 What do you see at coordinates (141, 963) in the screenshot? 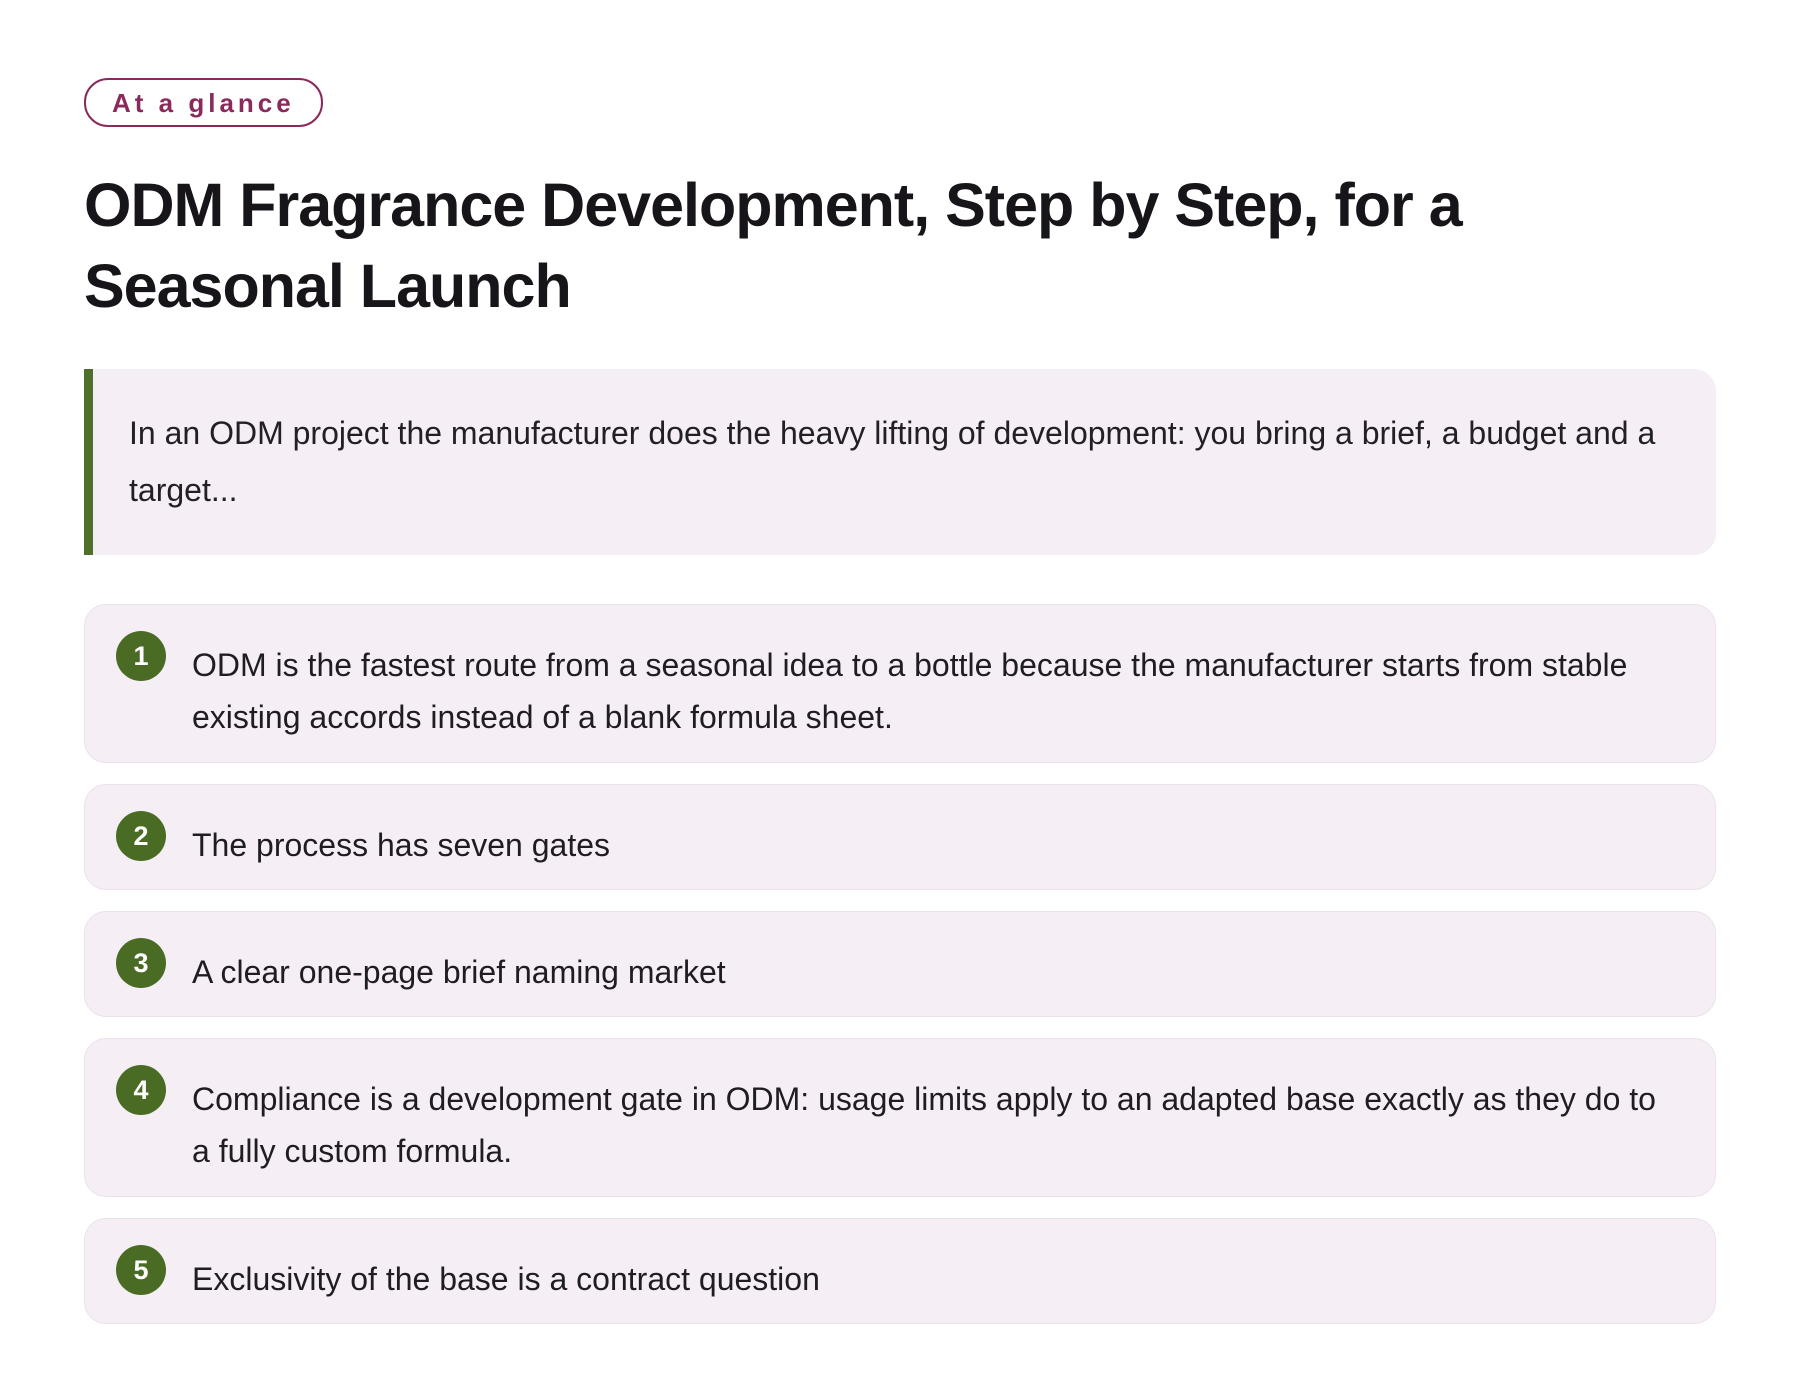
I see `step-number-badge: 3` at bounding box center [141, 963].